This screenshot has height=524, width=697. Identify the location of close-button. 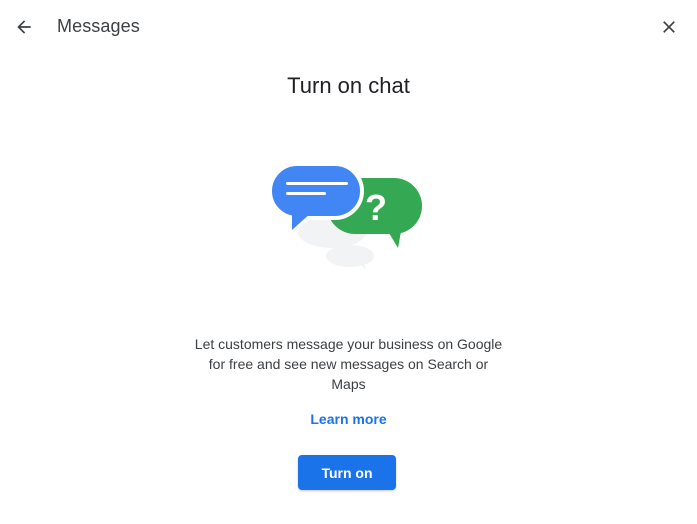
(669, 27).